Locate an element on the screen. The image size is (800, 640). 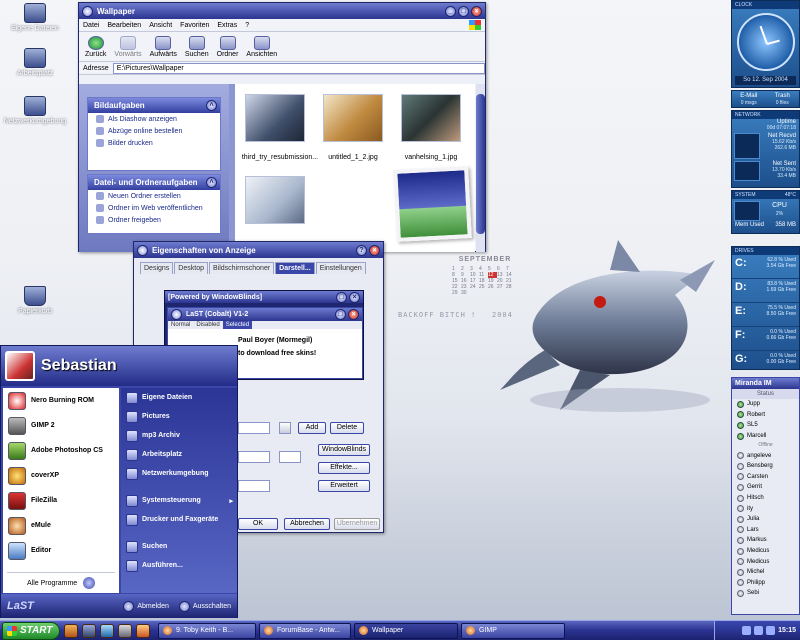
contact-offline: Julia is located at coordinates (765, 519).